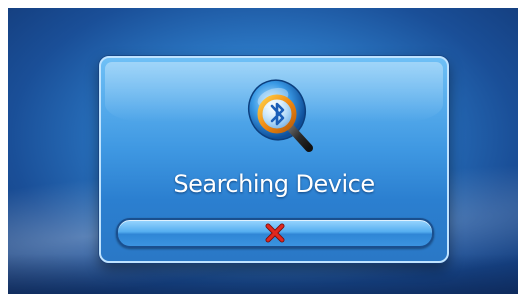 The width and height of the screenshot is (526, 302). Describe the element at coordinates (274, 184) in the screenshot. I see `status-text: Searching Device` at that location.